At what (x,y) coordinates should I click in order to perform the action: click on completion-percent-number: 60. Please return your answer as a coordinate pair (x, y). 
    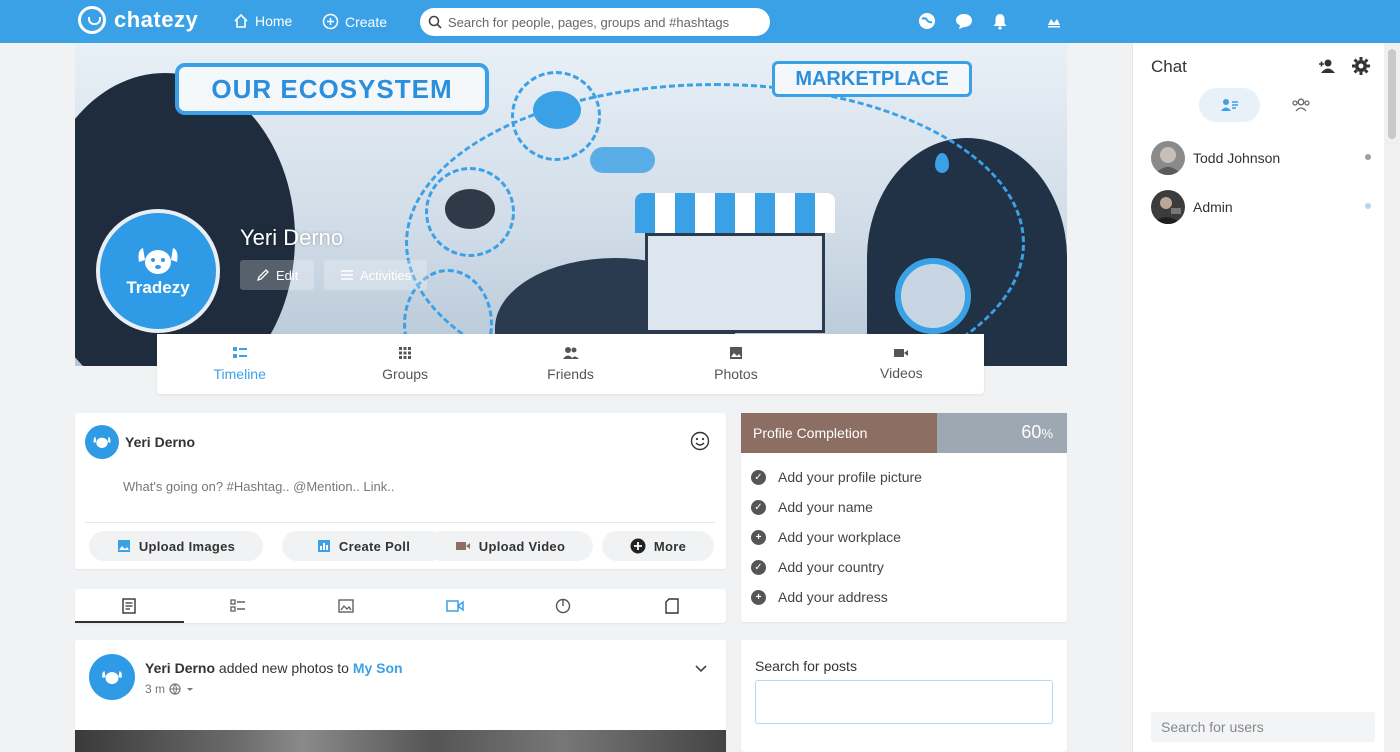
    Looking at the image, I should click on (1031, 432).